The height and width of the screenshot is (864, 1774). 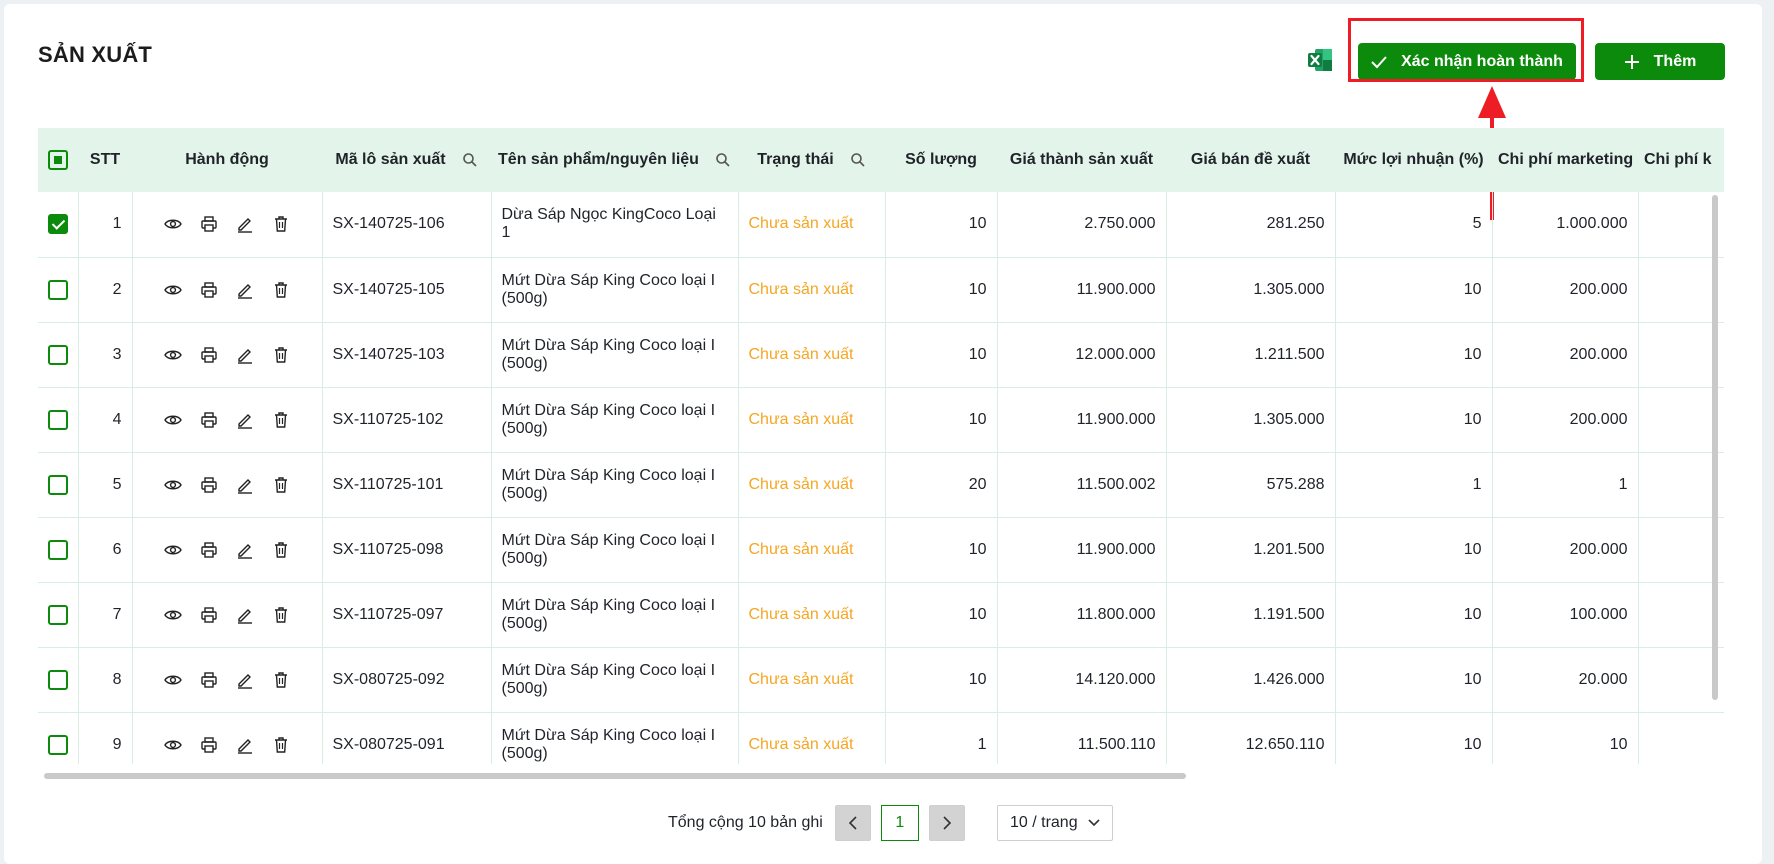 I want to click on page-size-select: 10 / trang, so click(x=1054, y=823).